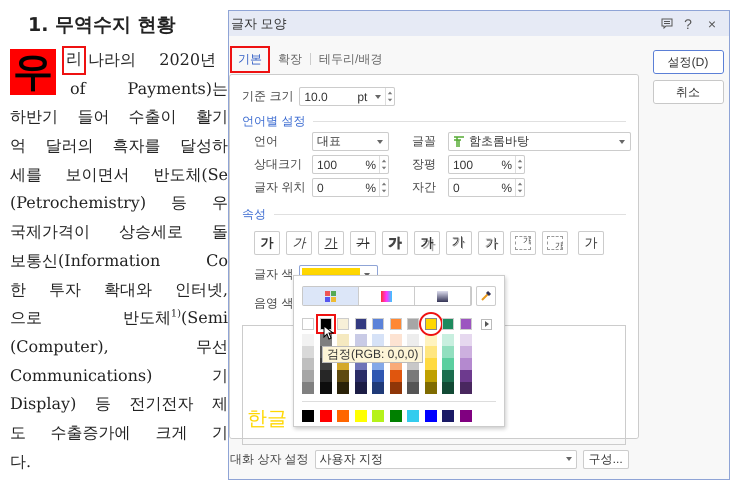  Describe the element at coordinates (539, 141) in the screenshot. I see `dropdown-field: 함초롬바탕` at that location.